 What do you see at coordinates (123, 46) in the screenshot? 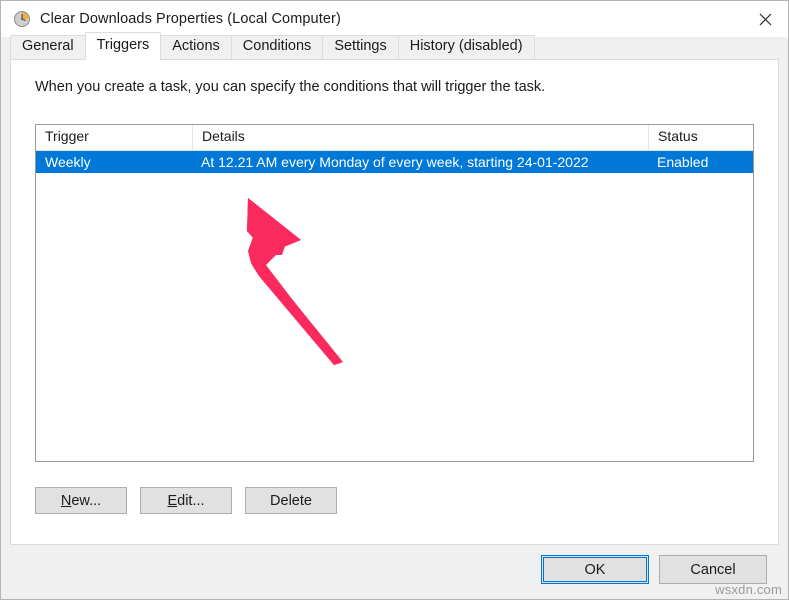
I see `tab-triggers: Triggers` at bounding box center [123, 46].